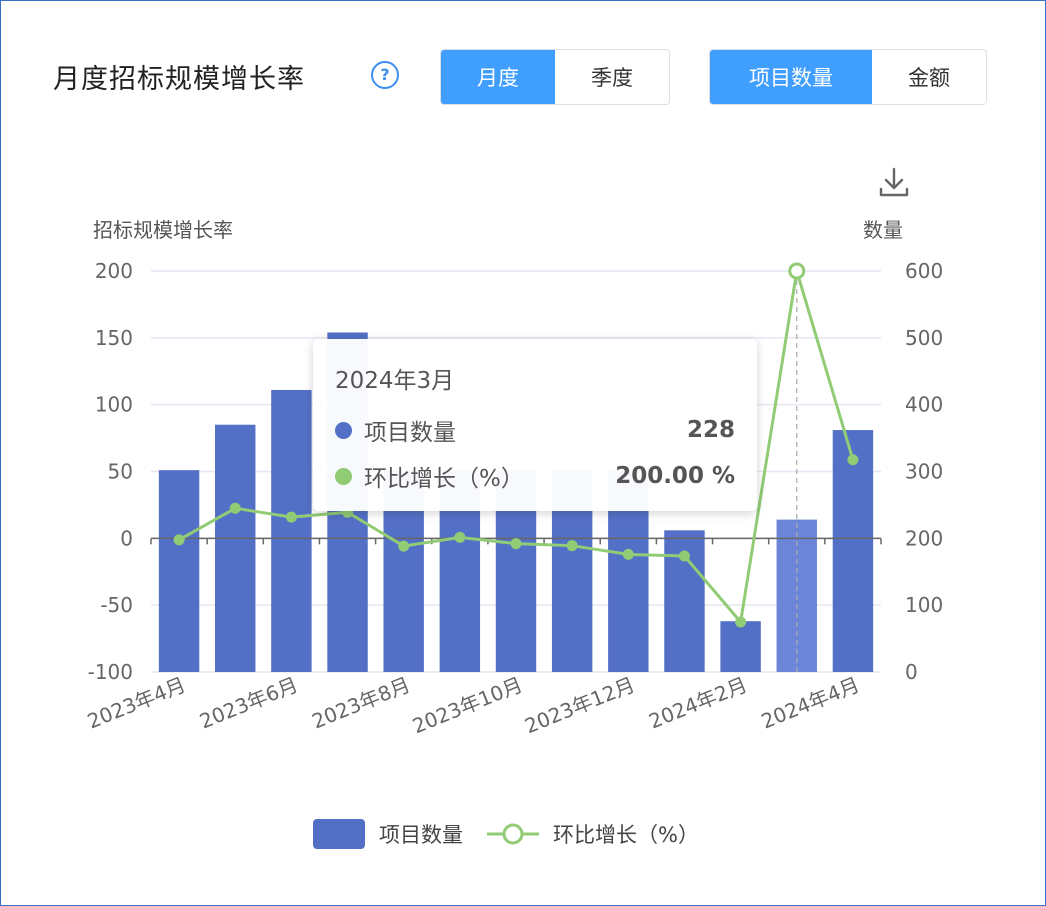 The height and width of the screenshot is (906, 1046). I want to click on legend-item-project-count: 项目数量, so click(388, 834).